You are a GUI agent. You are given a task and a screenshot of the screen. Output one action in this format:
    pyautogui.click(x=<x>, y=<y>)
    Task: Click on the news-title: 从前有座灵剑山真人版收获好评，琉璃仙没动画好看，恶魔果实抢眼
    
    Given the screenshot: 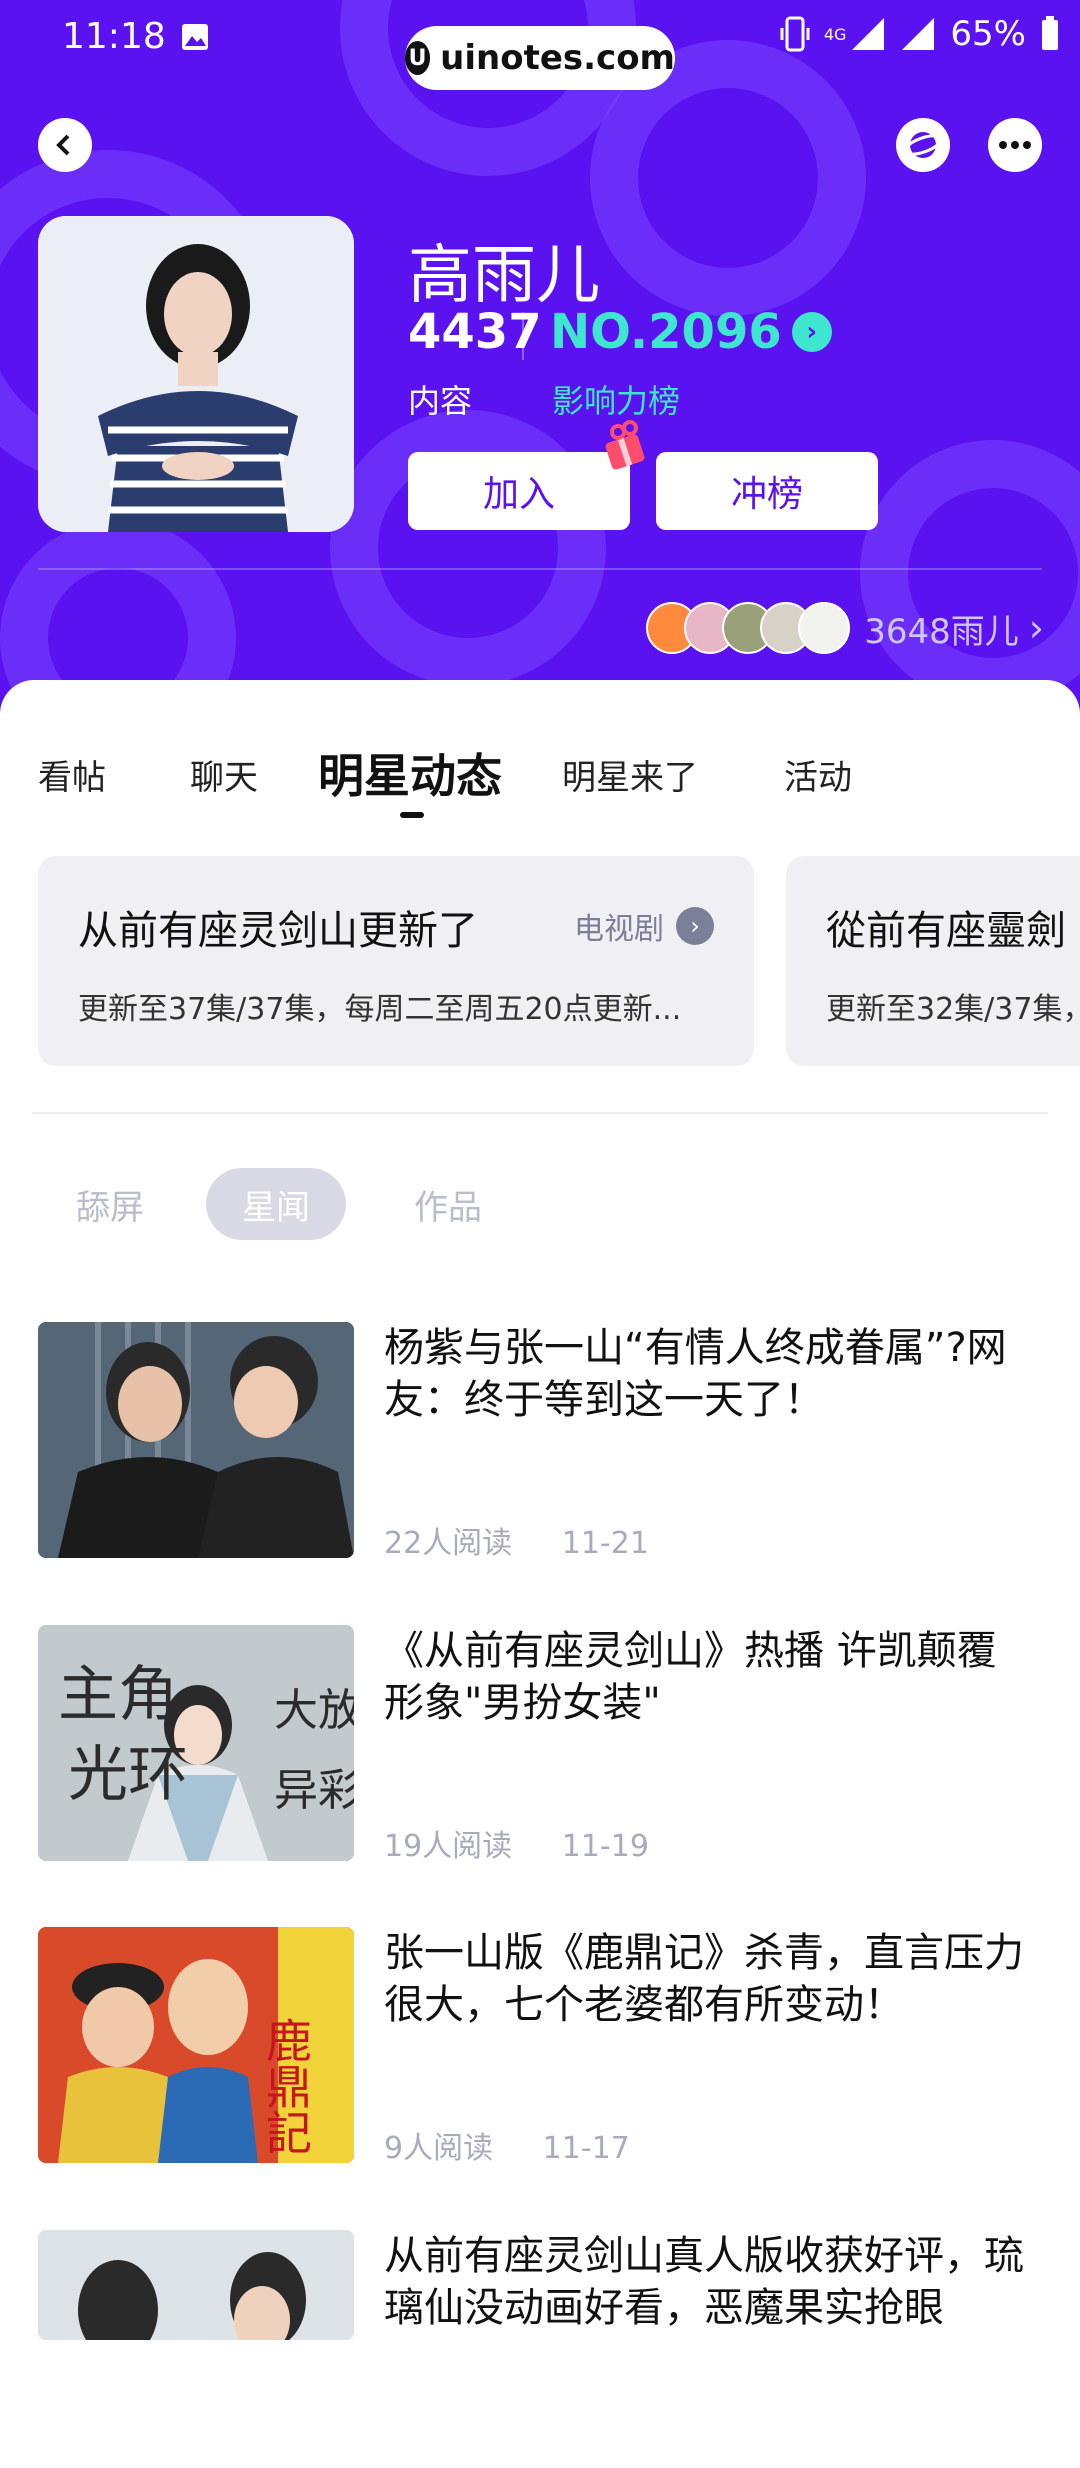 What is the action you would take?
    pyautogui.click(x=704, y=2282)
    